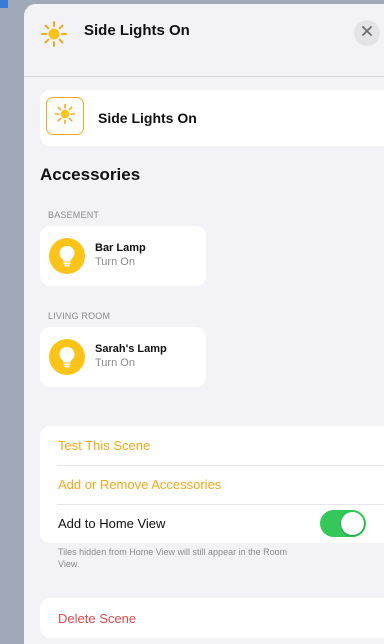 This screenshot has width=384, height=644. What do you see at coordinates (140, 484) in the screenshot?
I see `add-remove-accessories-label: Add or Remove Accessories` at bounding box center [140, 484].